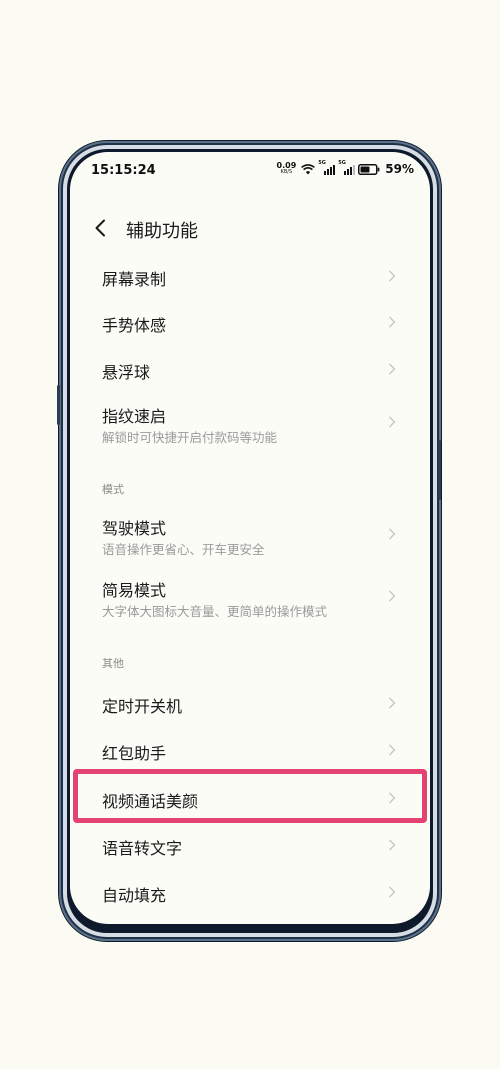  What do you see at coordinates (162, 231) in the screenshot?
I see `page-title: 辅助功能` at bounding box center [162, 231].